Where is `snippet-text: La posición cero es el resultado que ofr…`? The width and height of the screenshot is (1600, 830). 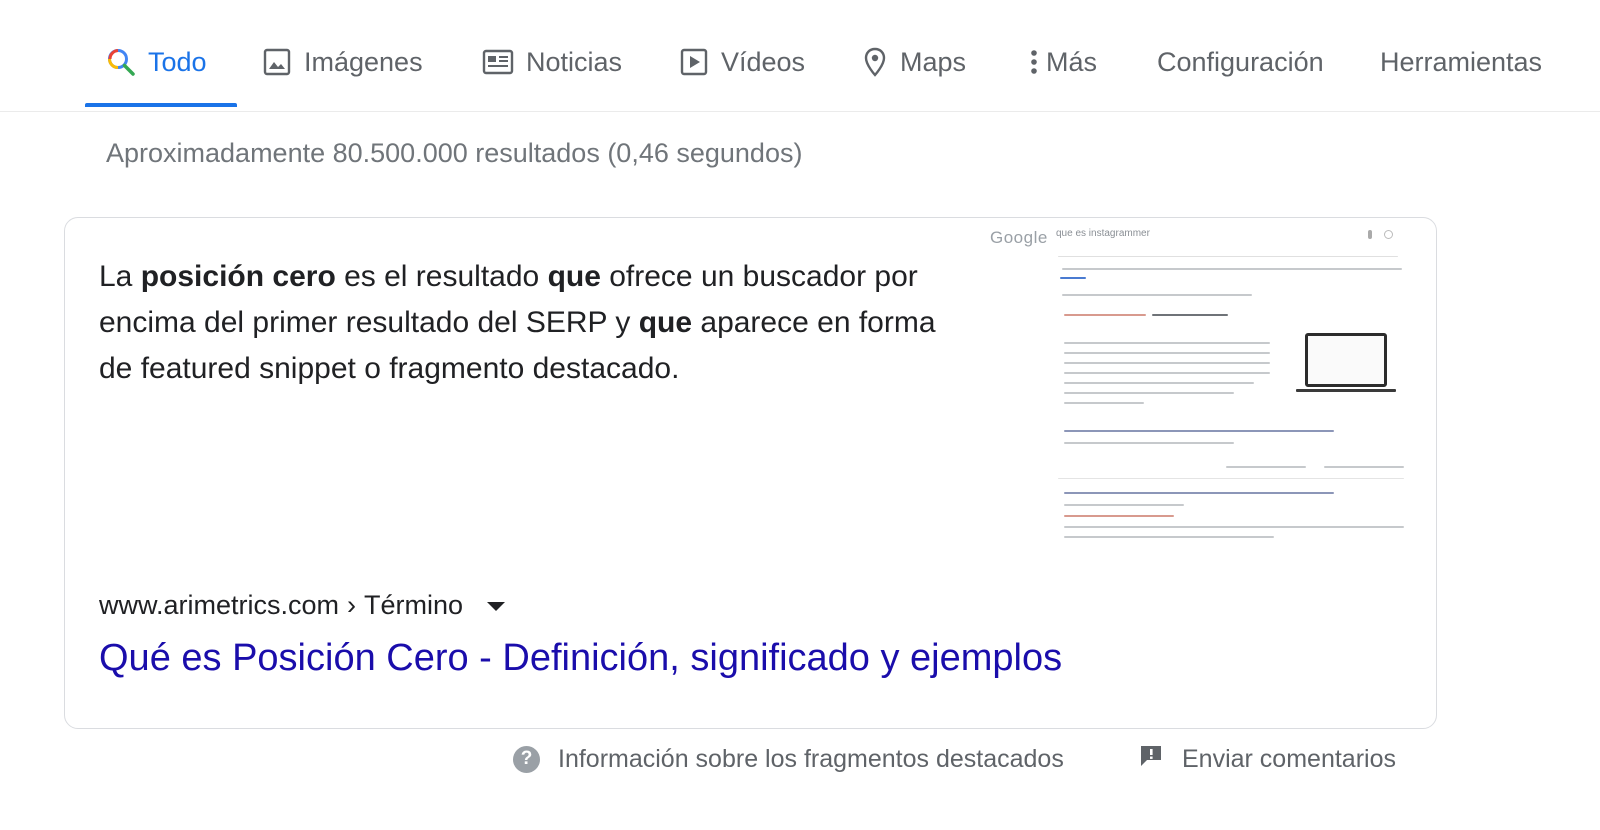
snippet-text: La posición cero es el resultado que ofr… is located at coordinates (519, 323).